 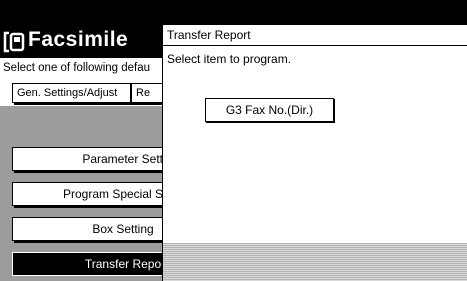 I want to click on box-setting-label: Box Setting, so click(x=123, y=229).